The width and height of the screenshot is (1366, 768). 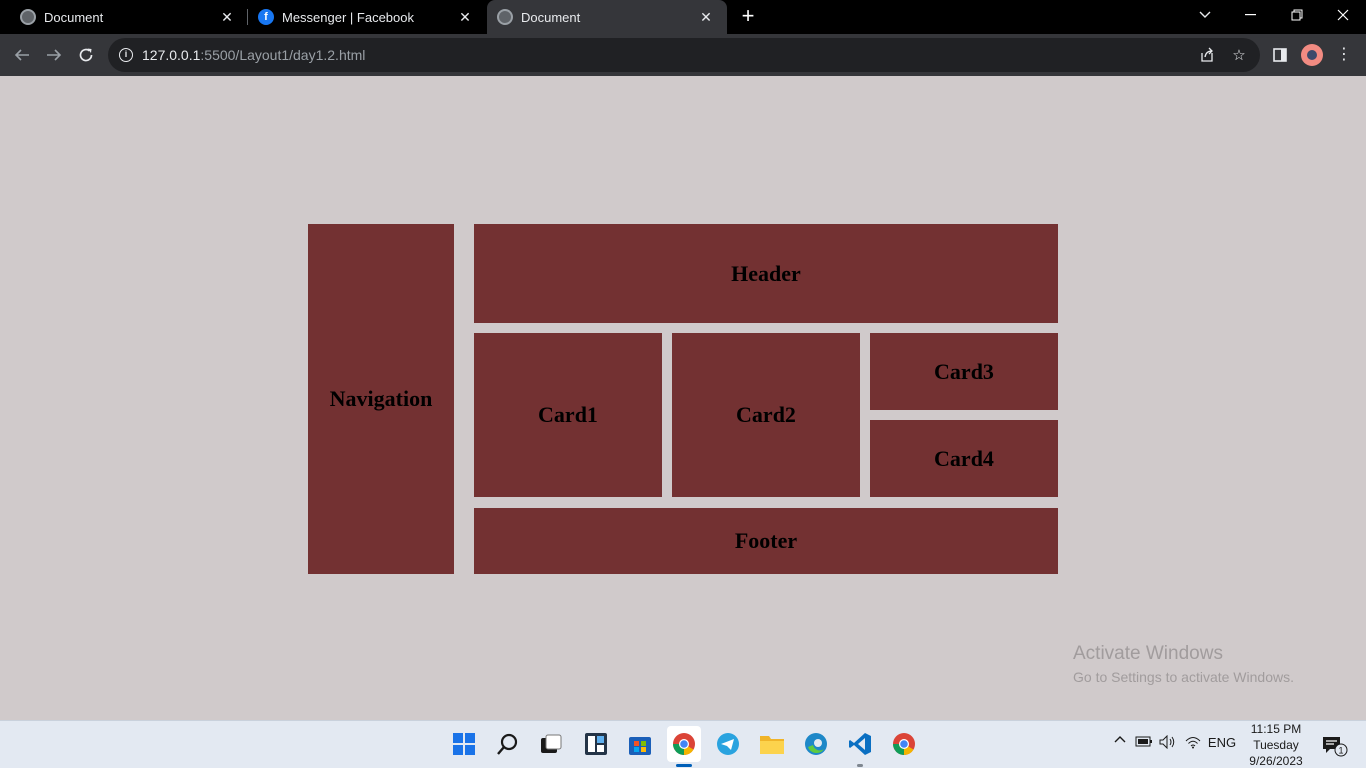 I want to click on clock: 11:15 PM Tuesday 9/26/2023, so click(x=1276, y=744).